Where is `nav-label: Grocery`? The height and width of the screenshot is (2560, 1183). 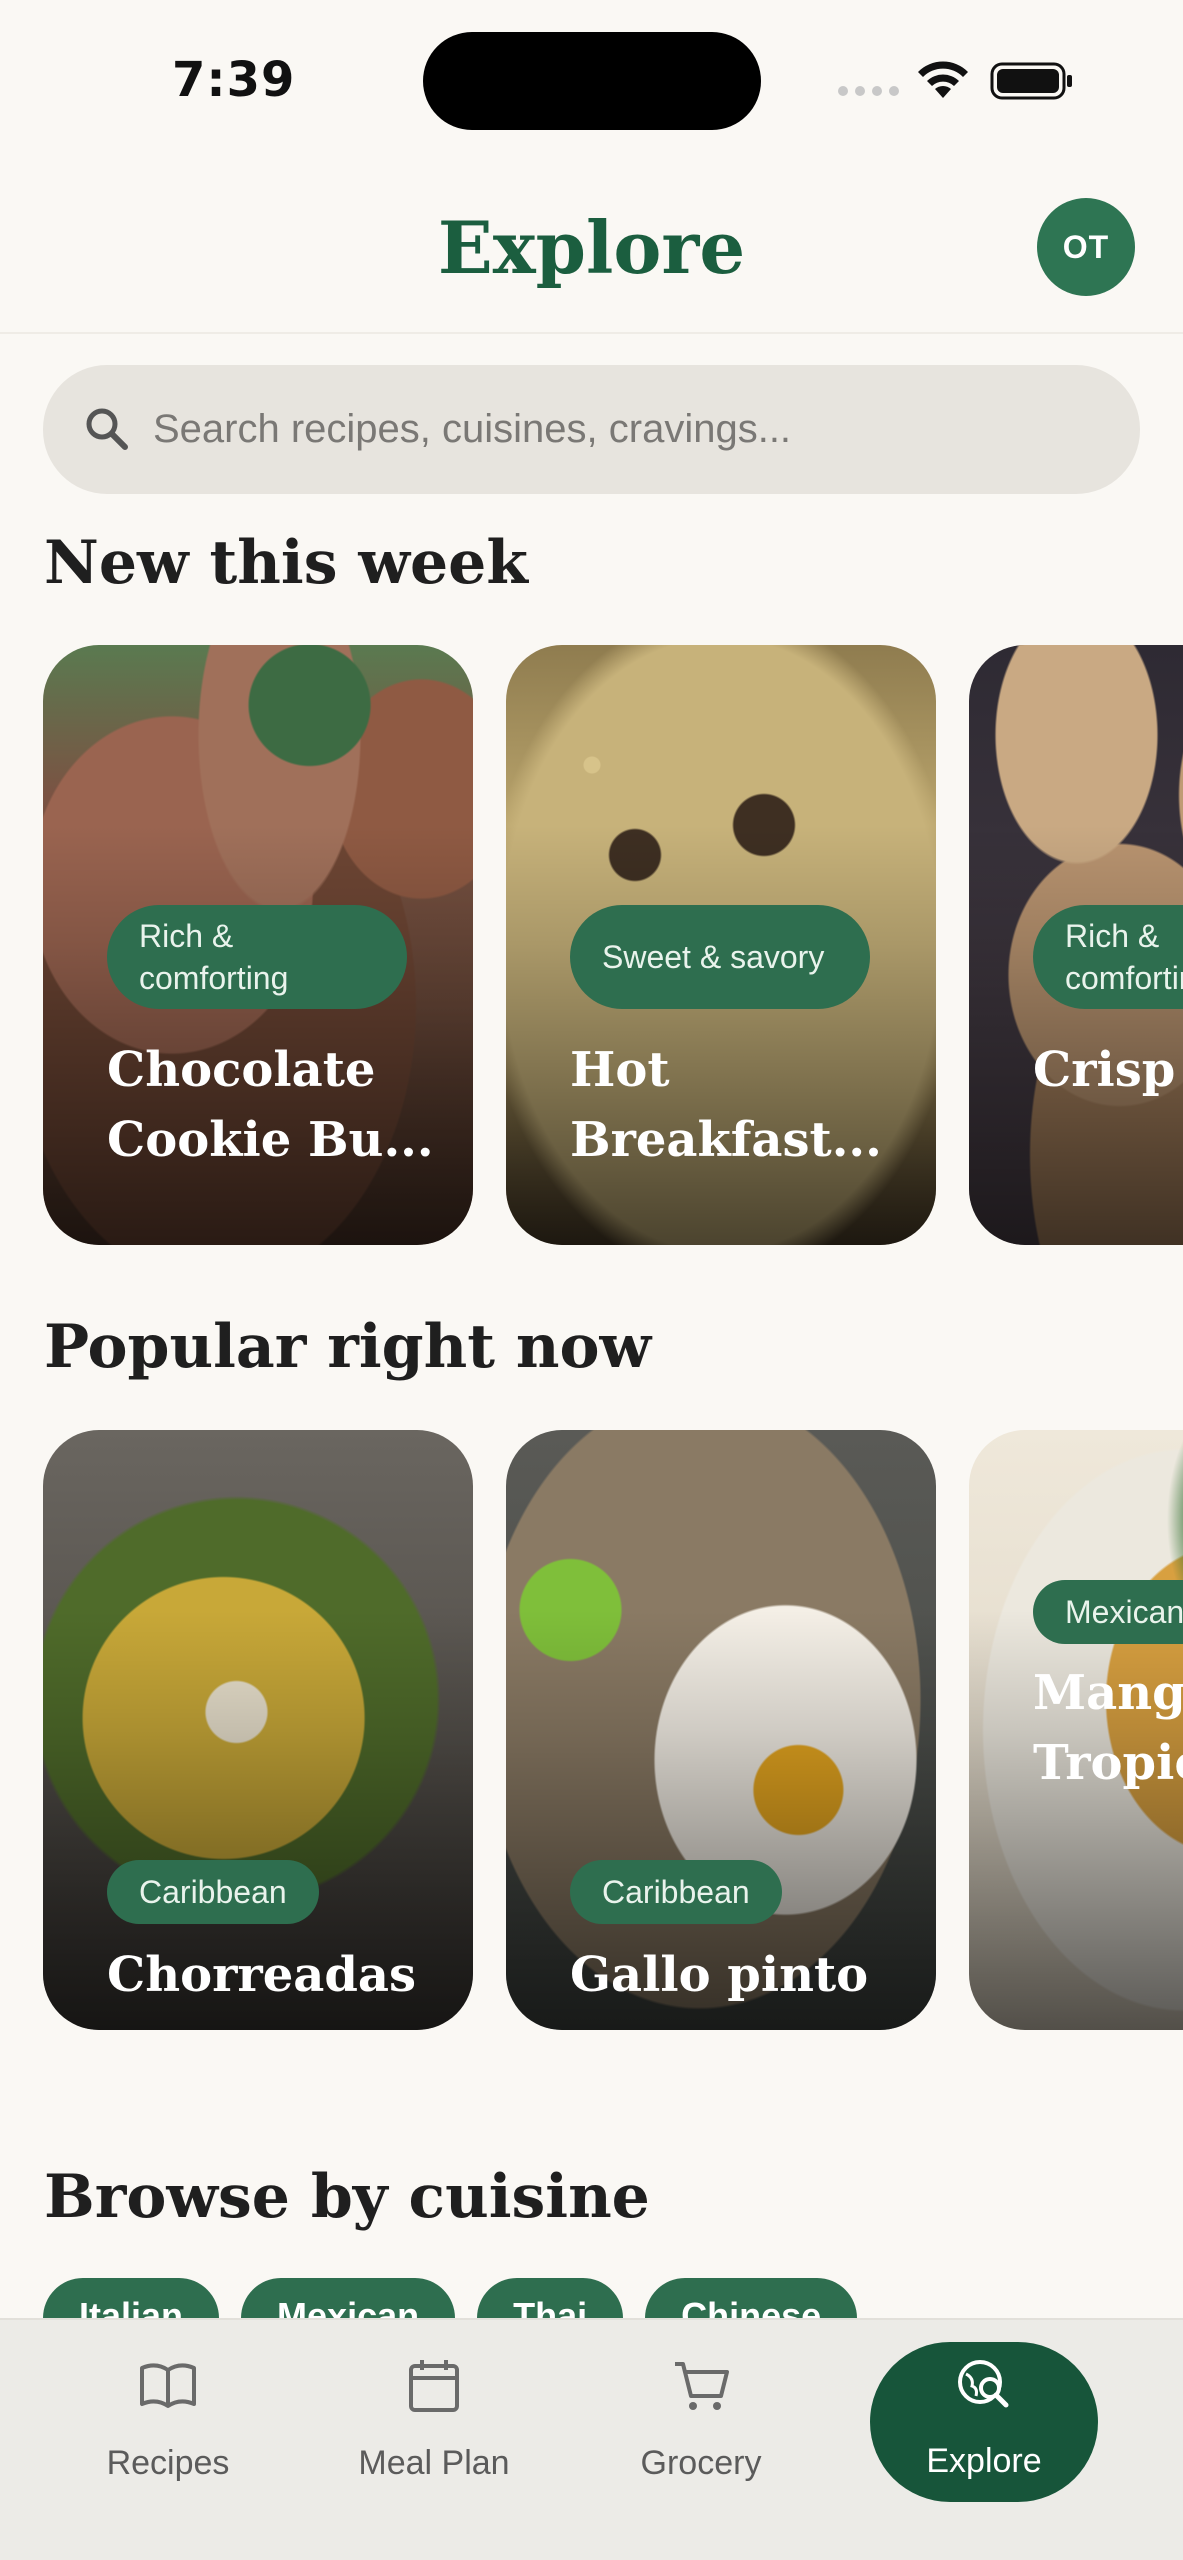
nav-label: Grocery is located at coordinates (701, 2463).